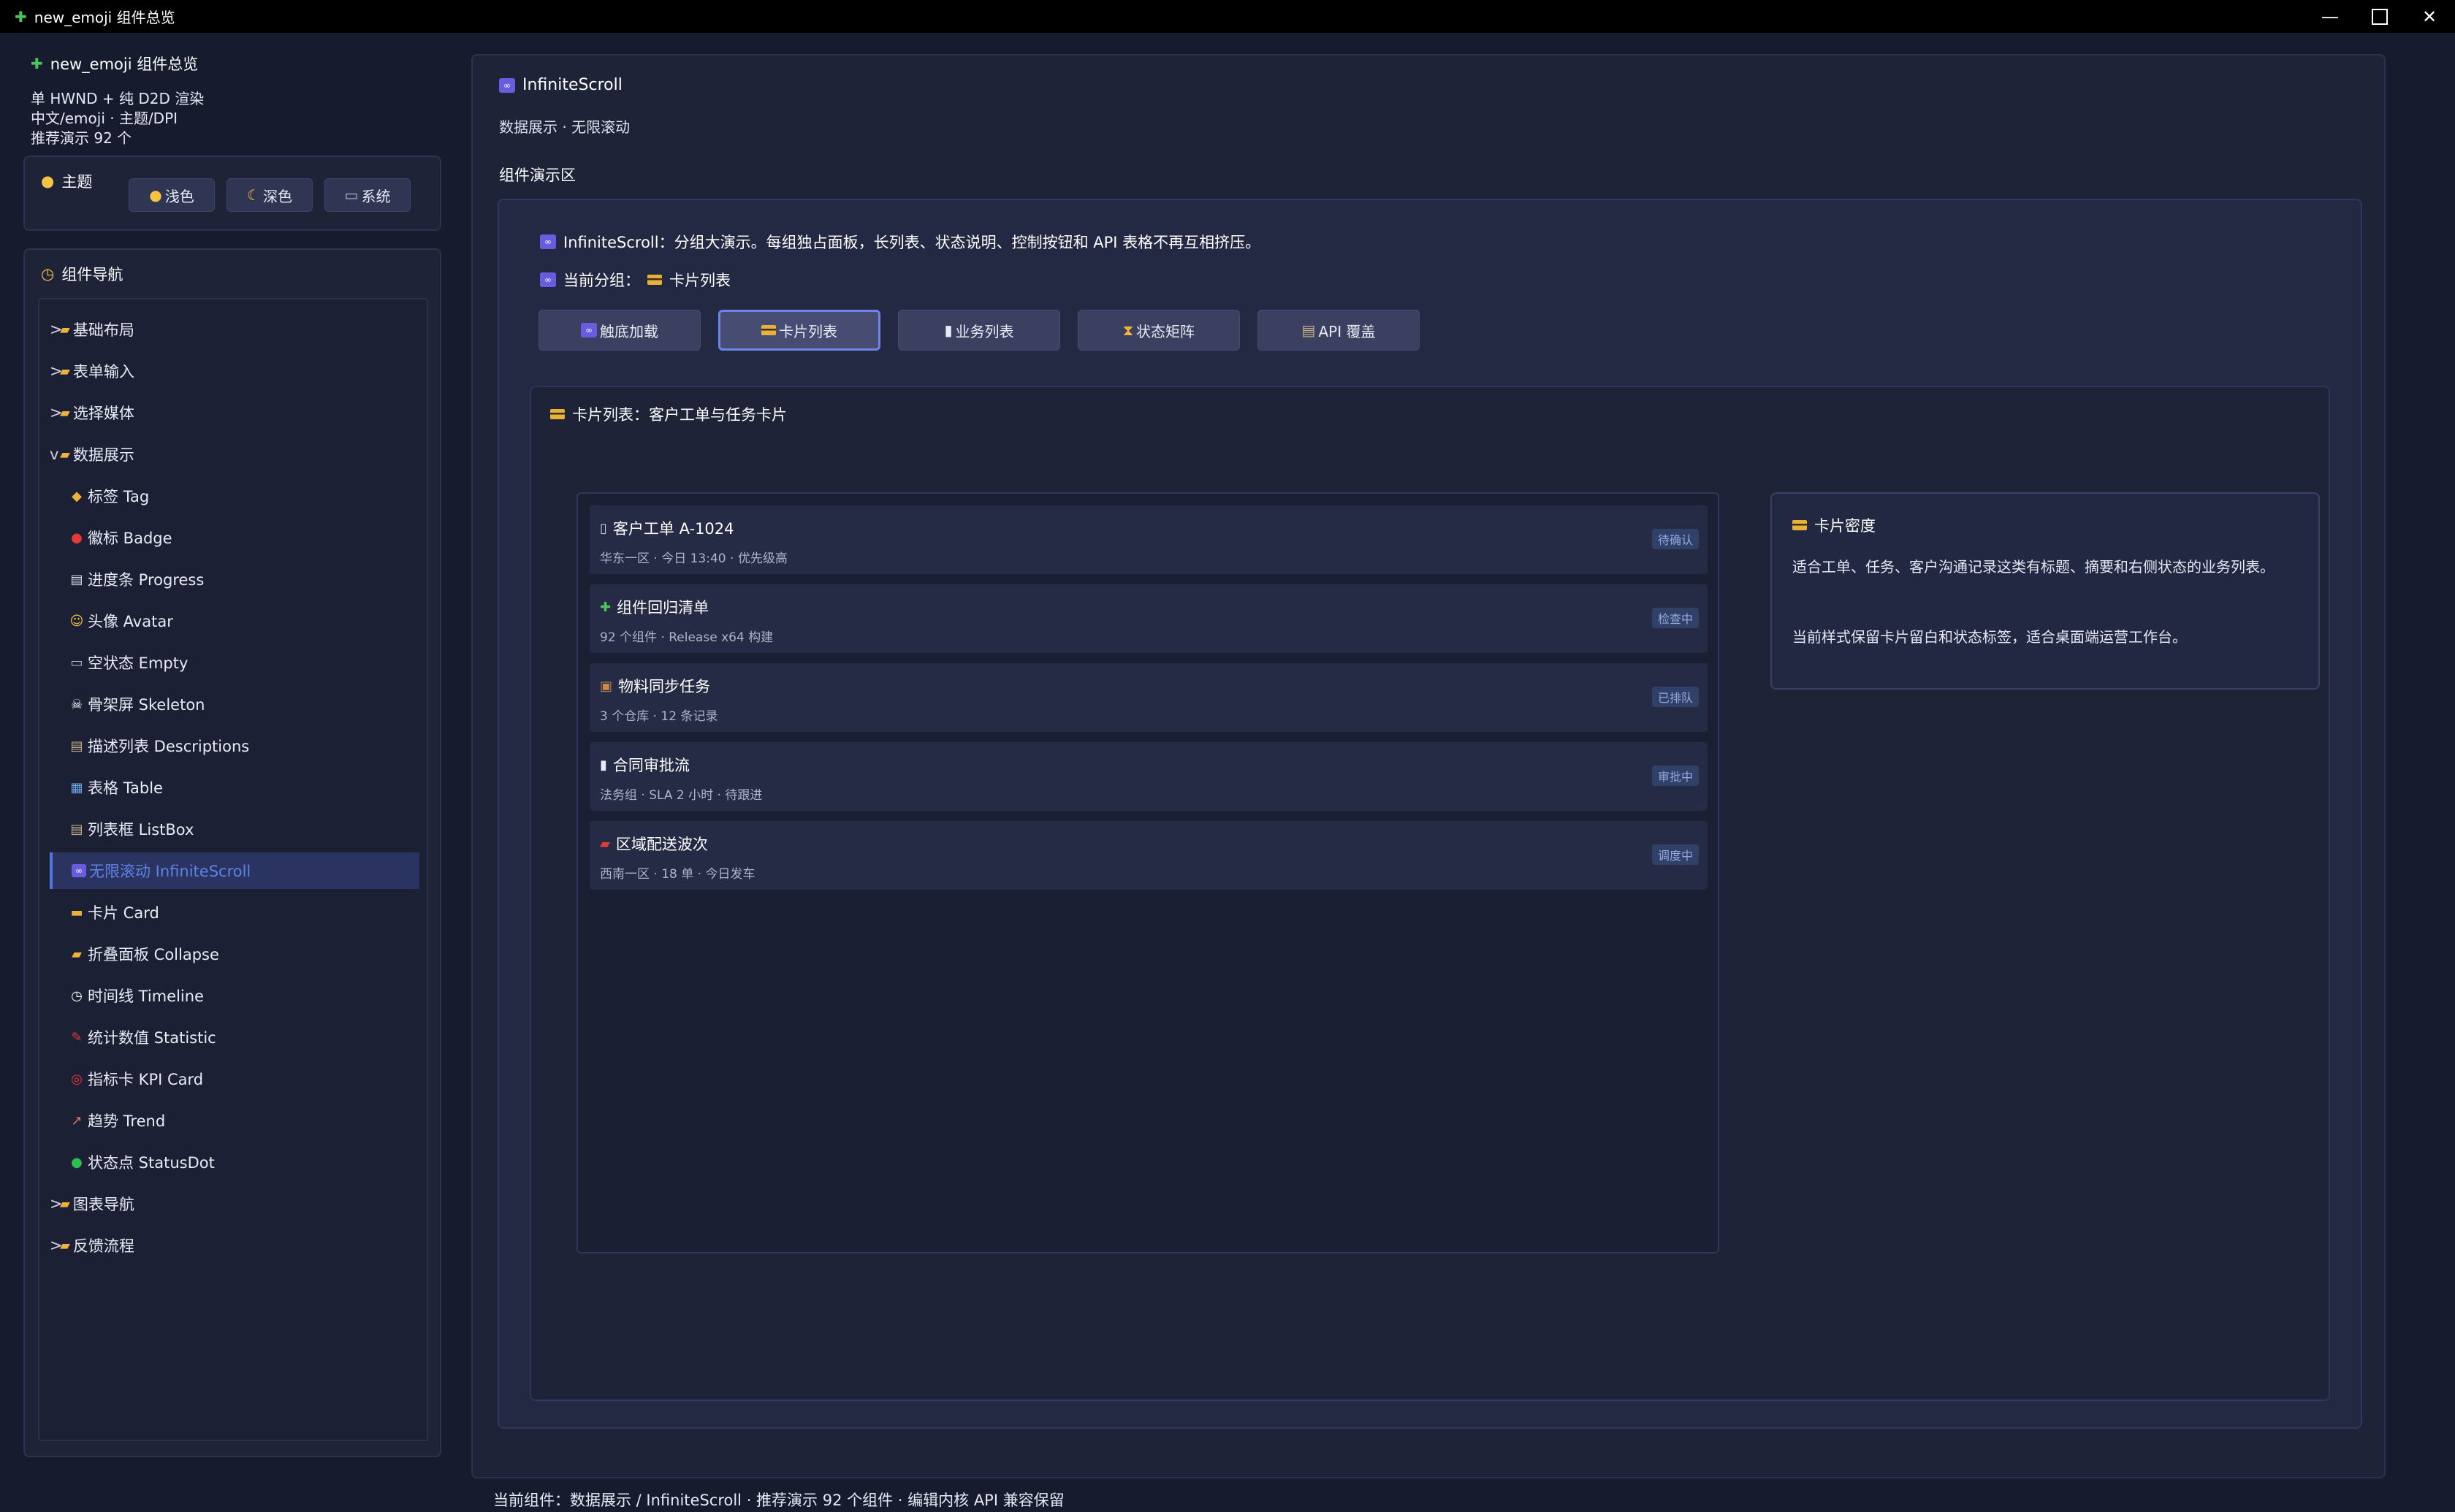 This screenshot has height=1512, width=2455. I want to click on sidebar-title-row: ✚ new_emoji 组件总览, so click(235, 64).